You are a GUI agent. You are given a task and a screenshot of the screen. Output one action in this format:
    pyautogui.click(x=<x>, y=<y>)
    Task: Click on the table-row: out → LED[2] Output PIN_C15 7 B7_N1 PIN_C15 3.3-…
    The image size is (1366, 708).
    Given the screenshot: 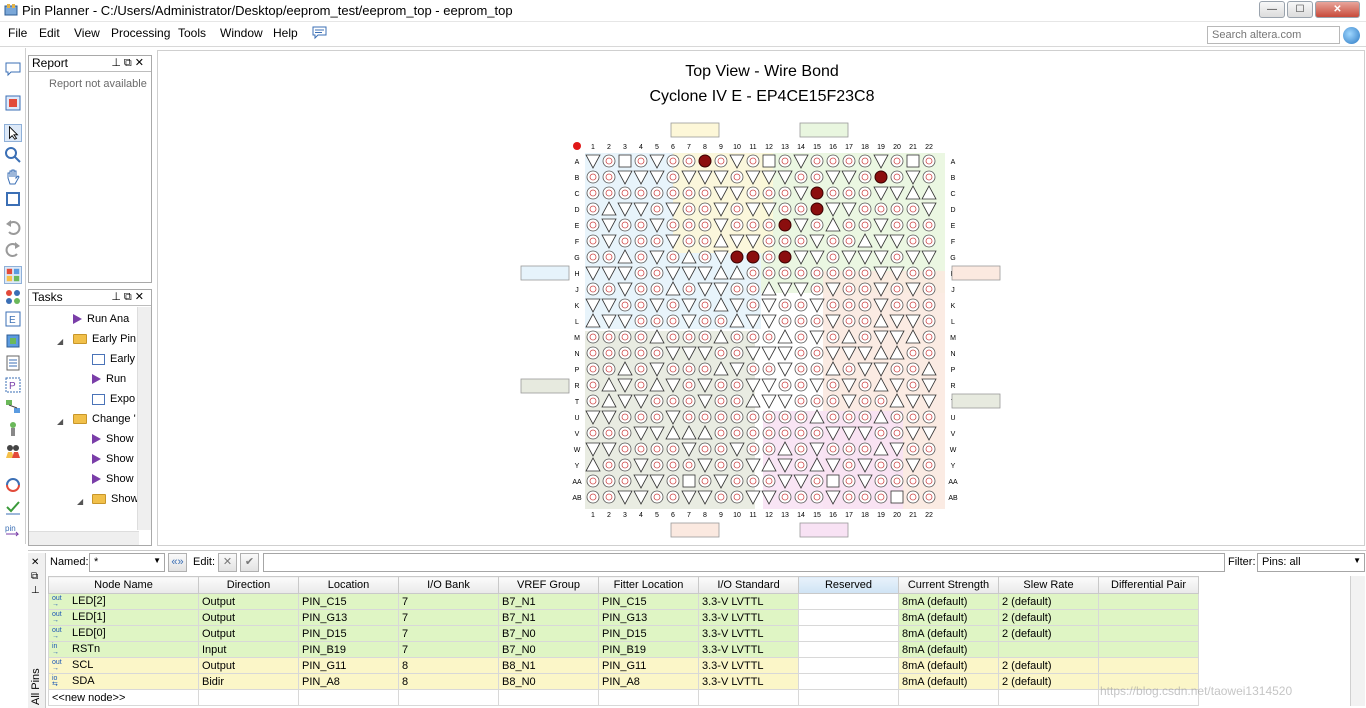 What is the action you would take?
    pyautogui.click(x=623, y=601)
    